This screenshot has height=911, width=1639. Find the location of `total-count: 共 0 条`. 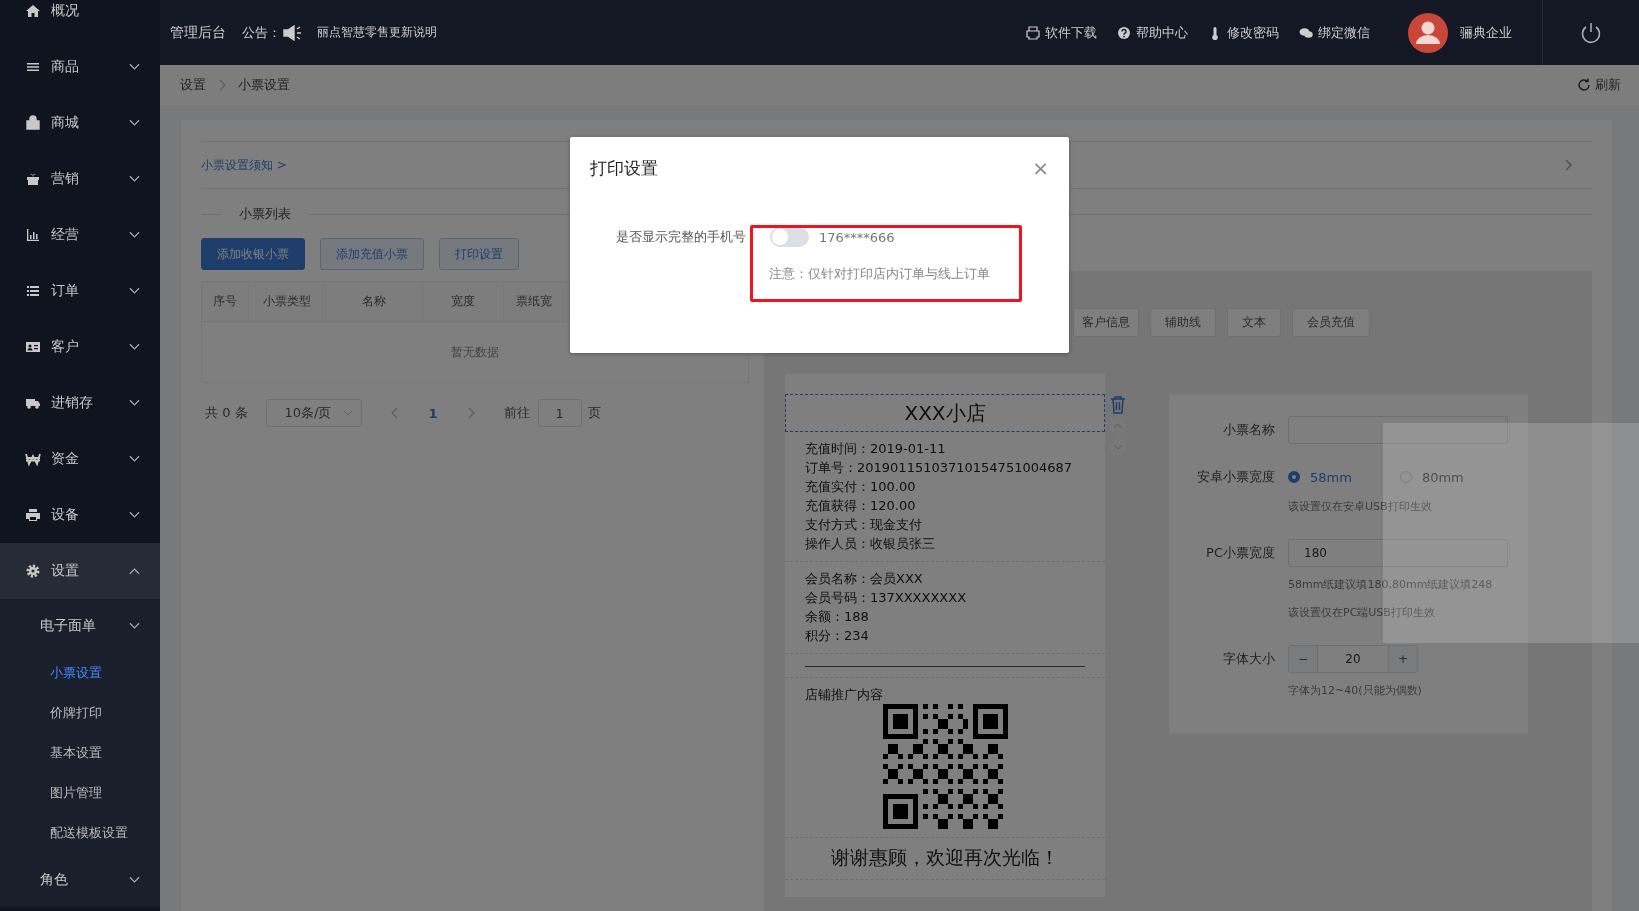

total-count: 共 0 条 is located at coordinates (226, 413).